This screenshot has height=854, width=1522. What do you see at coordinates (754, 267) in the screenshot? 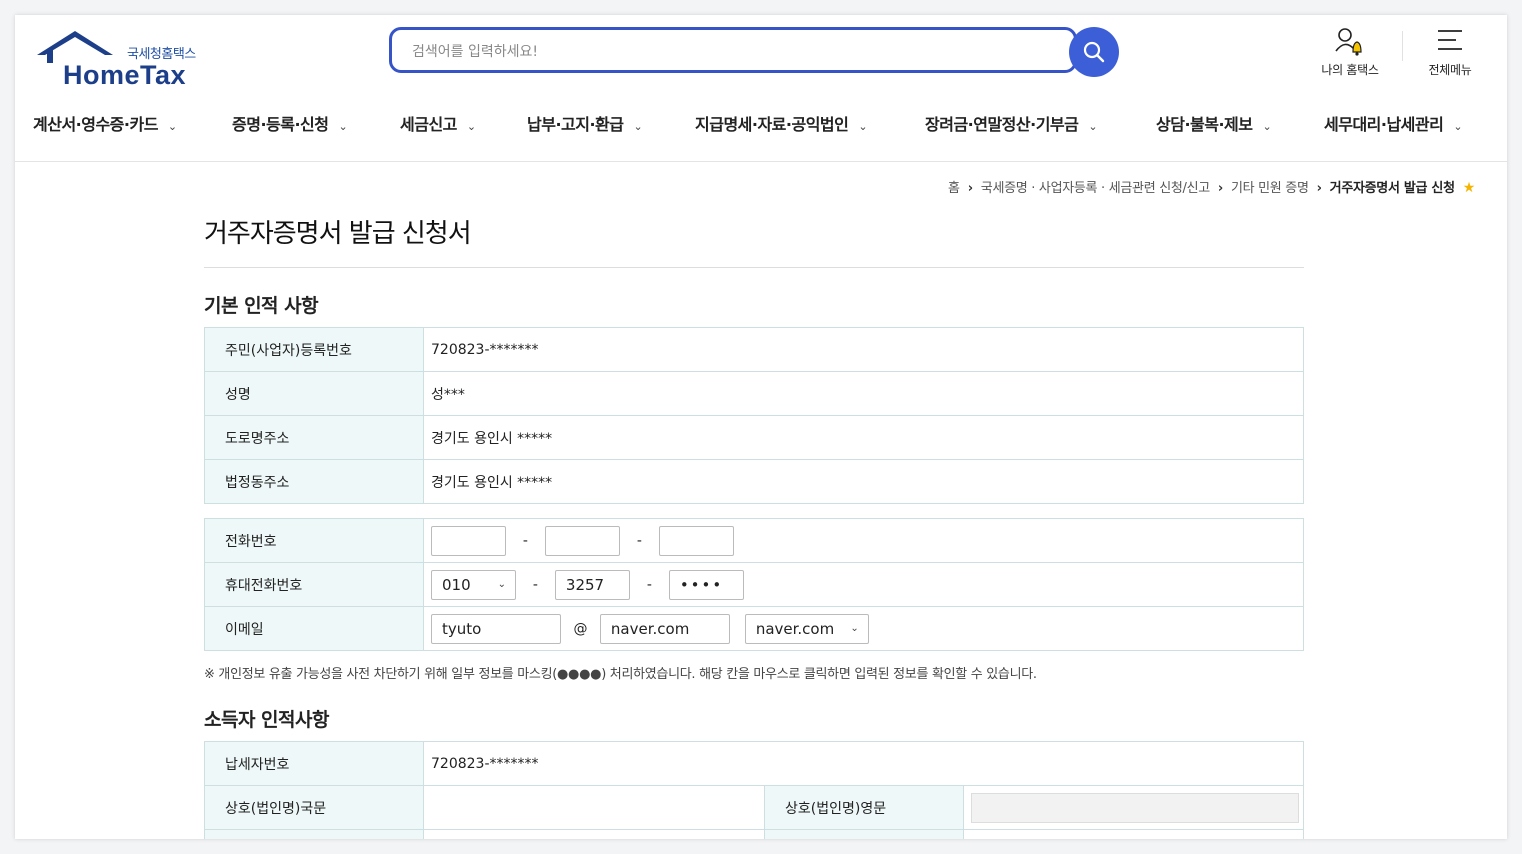
I see `title-divider` at bounding box center [754, 267].